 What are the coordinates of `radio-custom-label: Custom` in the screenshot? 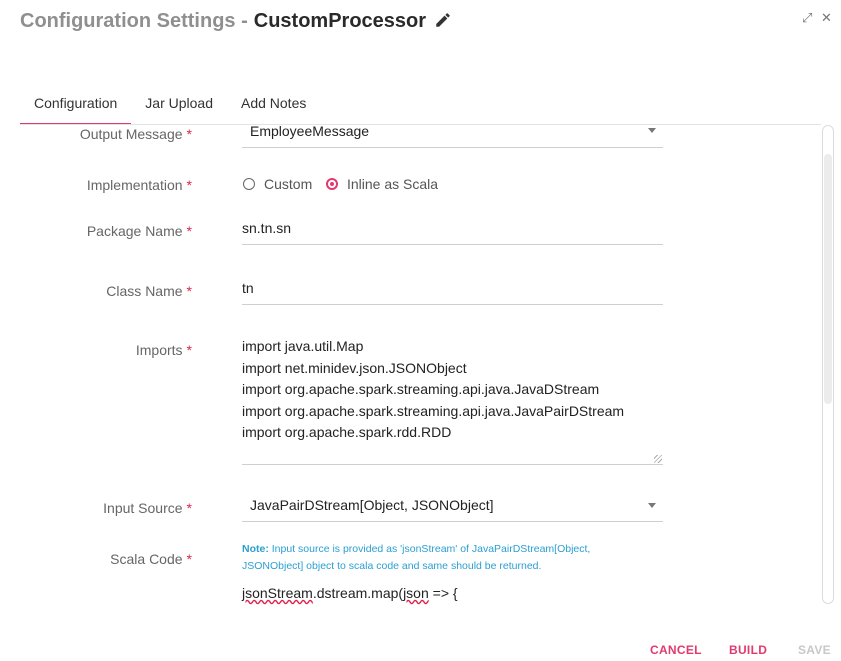 It's located at (288, 184).